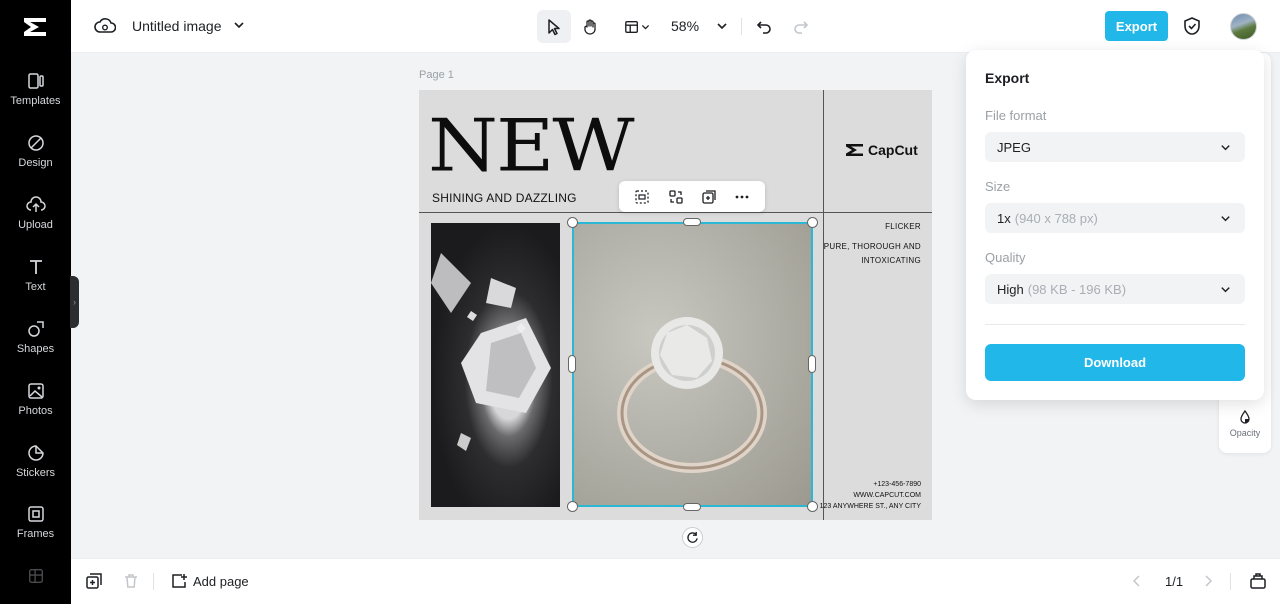 The image size is (1280, 604). I want to click on sidebar-item-upload: Upload, so click(35, 219).